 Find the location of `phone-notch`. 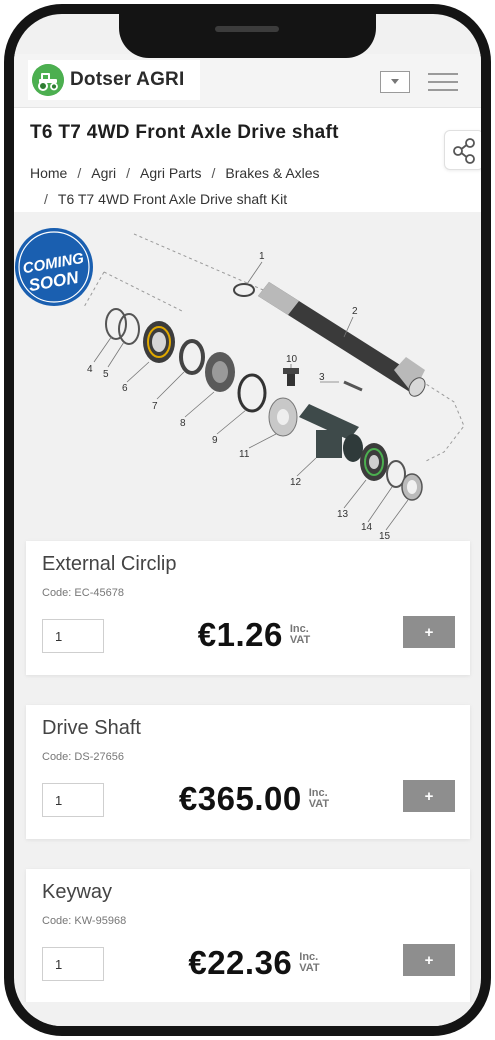

phone-notch is located at coordinates (247, 36).